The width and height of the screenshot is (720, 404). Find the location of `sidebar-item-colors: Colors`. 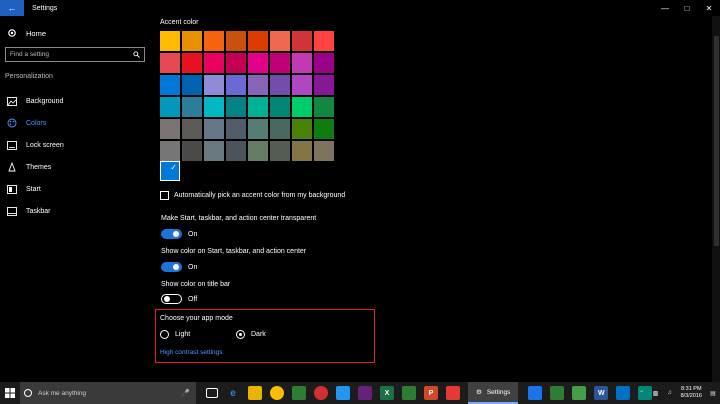

sidebar-item-colors: Colors is located at coordinates (26, 123).